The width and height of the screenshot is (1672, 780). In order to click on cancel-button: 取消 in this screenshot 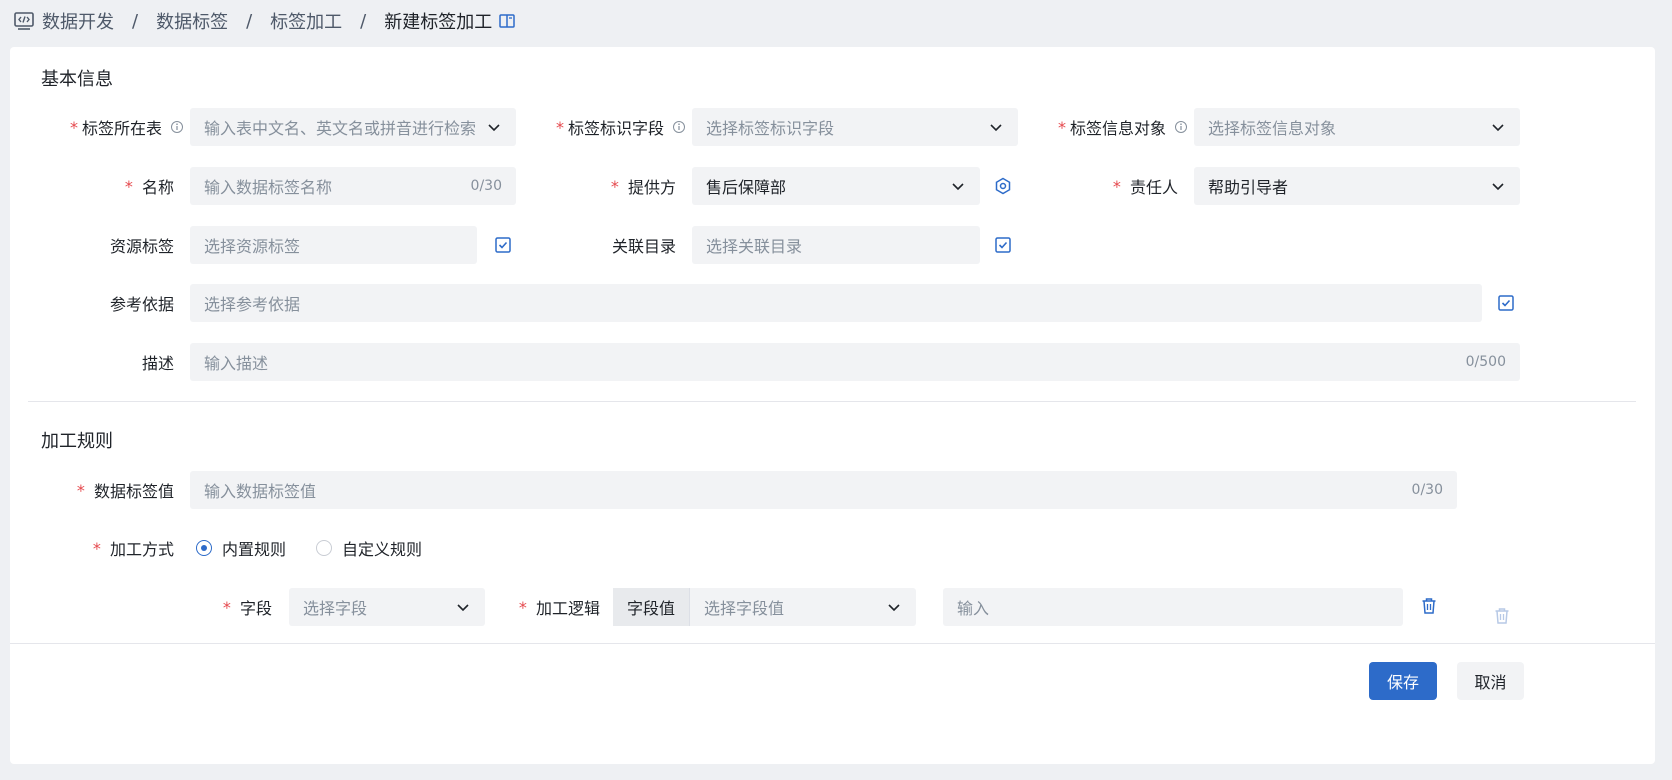, I will do `click(1490, 681)`.